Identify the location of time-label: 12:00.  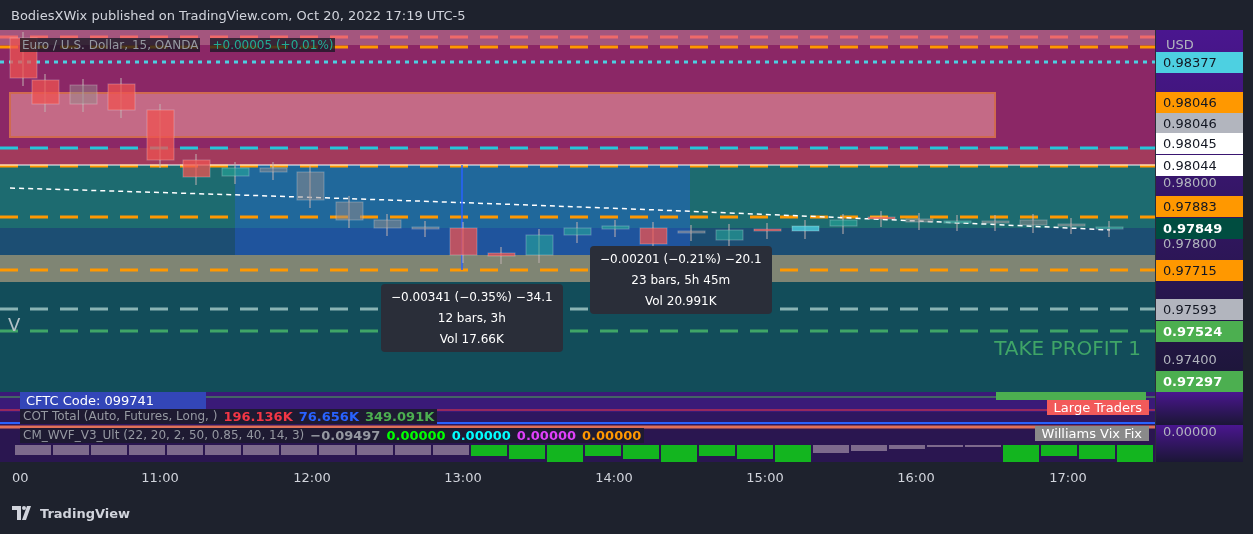
(312, 477).